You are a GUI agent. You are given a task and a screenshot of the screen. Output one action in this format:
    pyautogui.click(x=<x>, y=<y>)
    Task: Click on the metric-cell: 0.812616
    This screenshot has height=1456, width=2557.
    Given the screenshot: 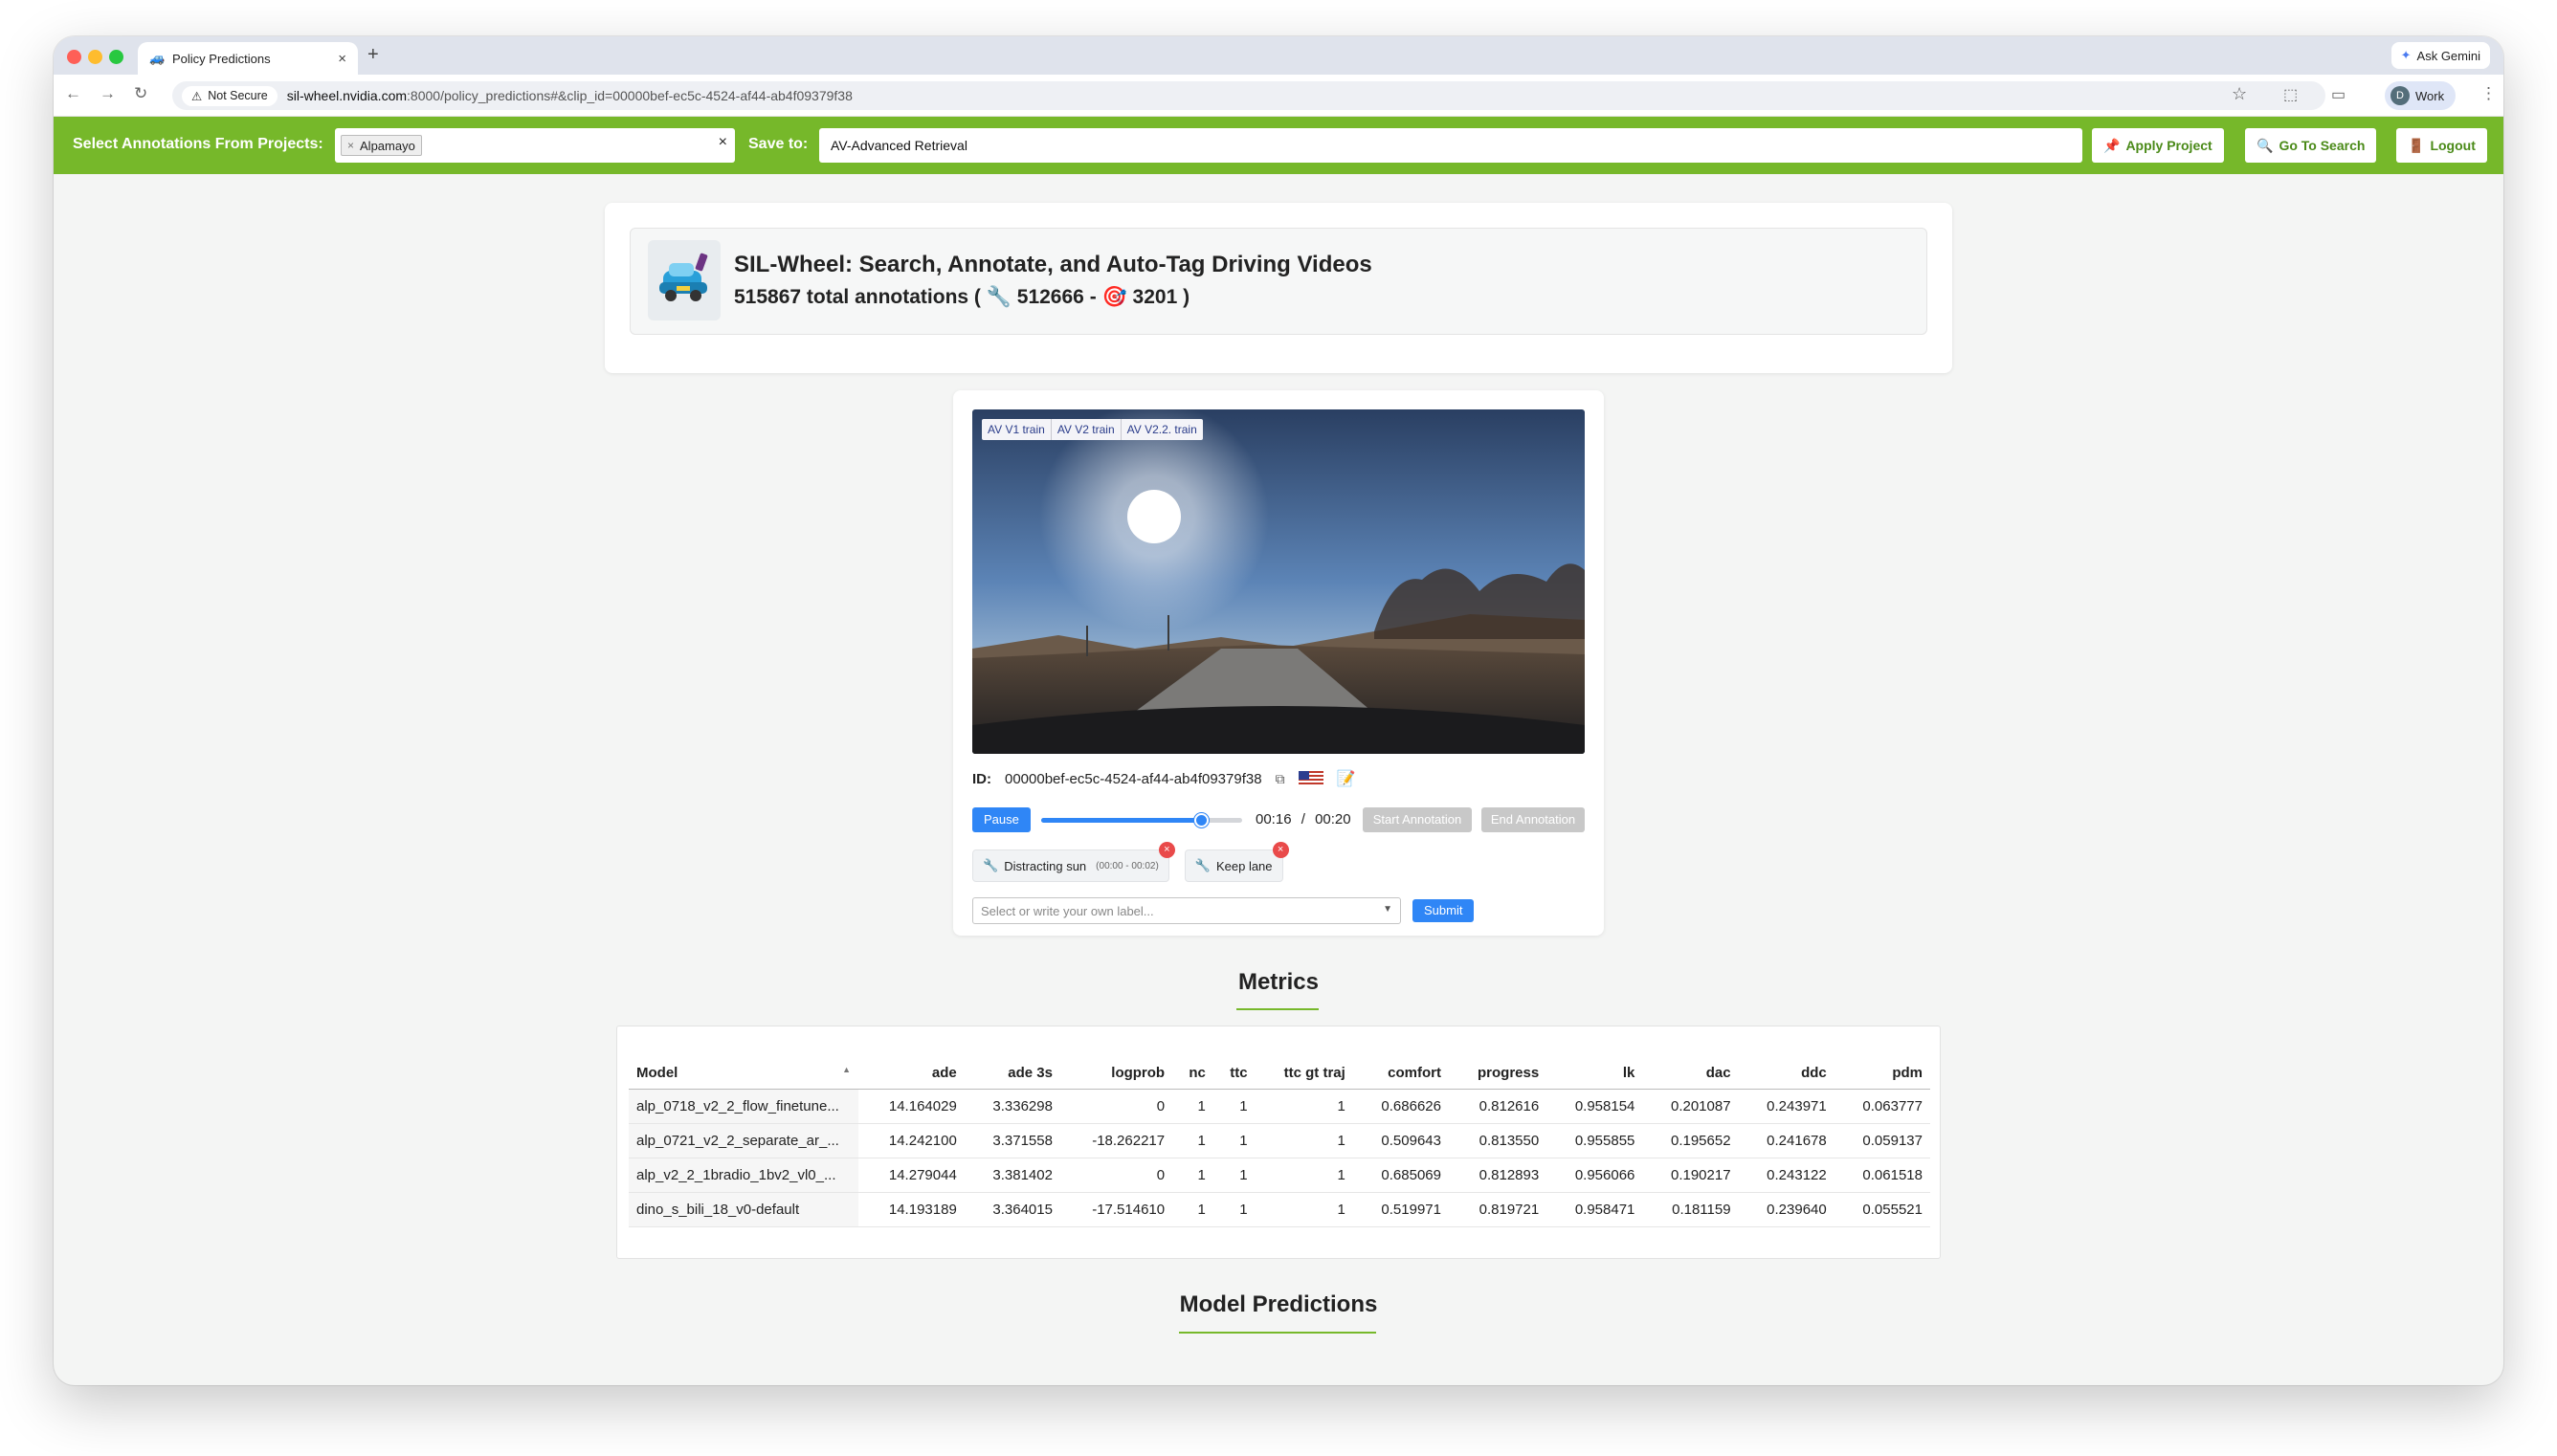 What is the action you would take?
    pyautogui.click(x=1497, y=1106)
    